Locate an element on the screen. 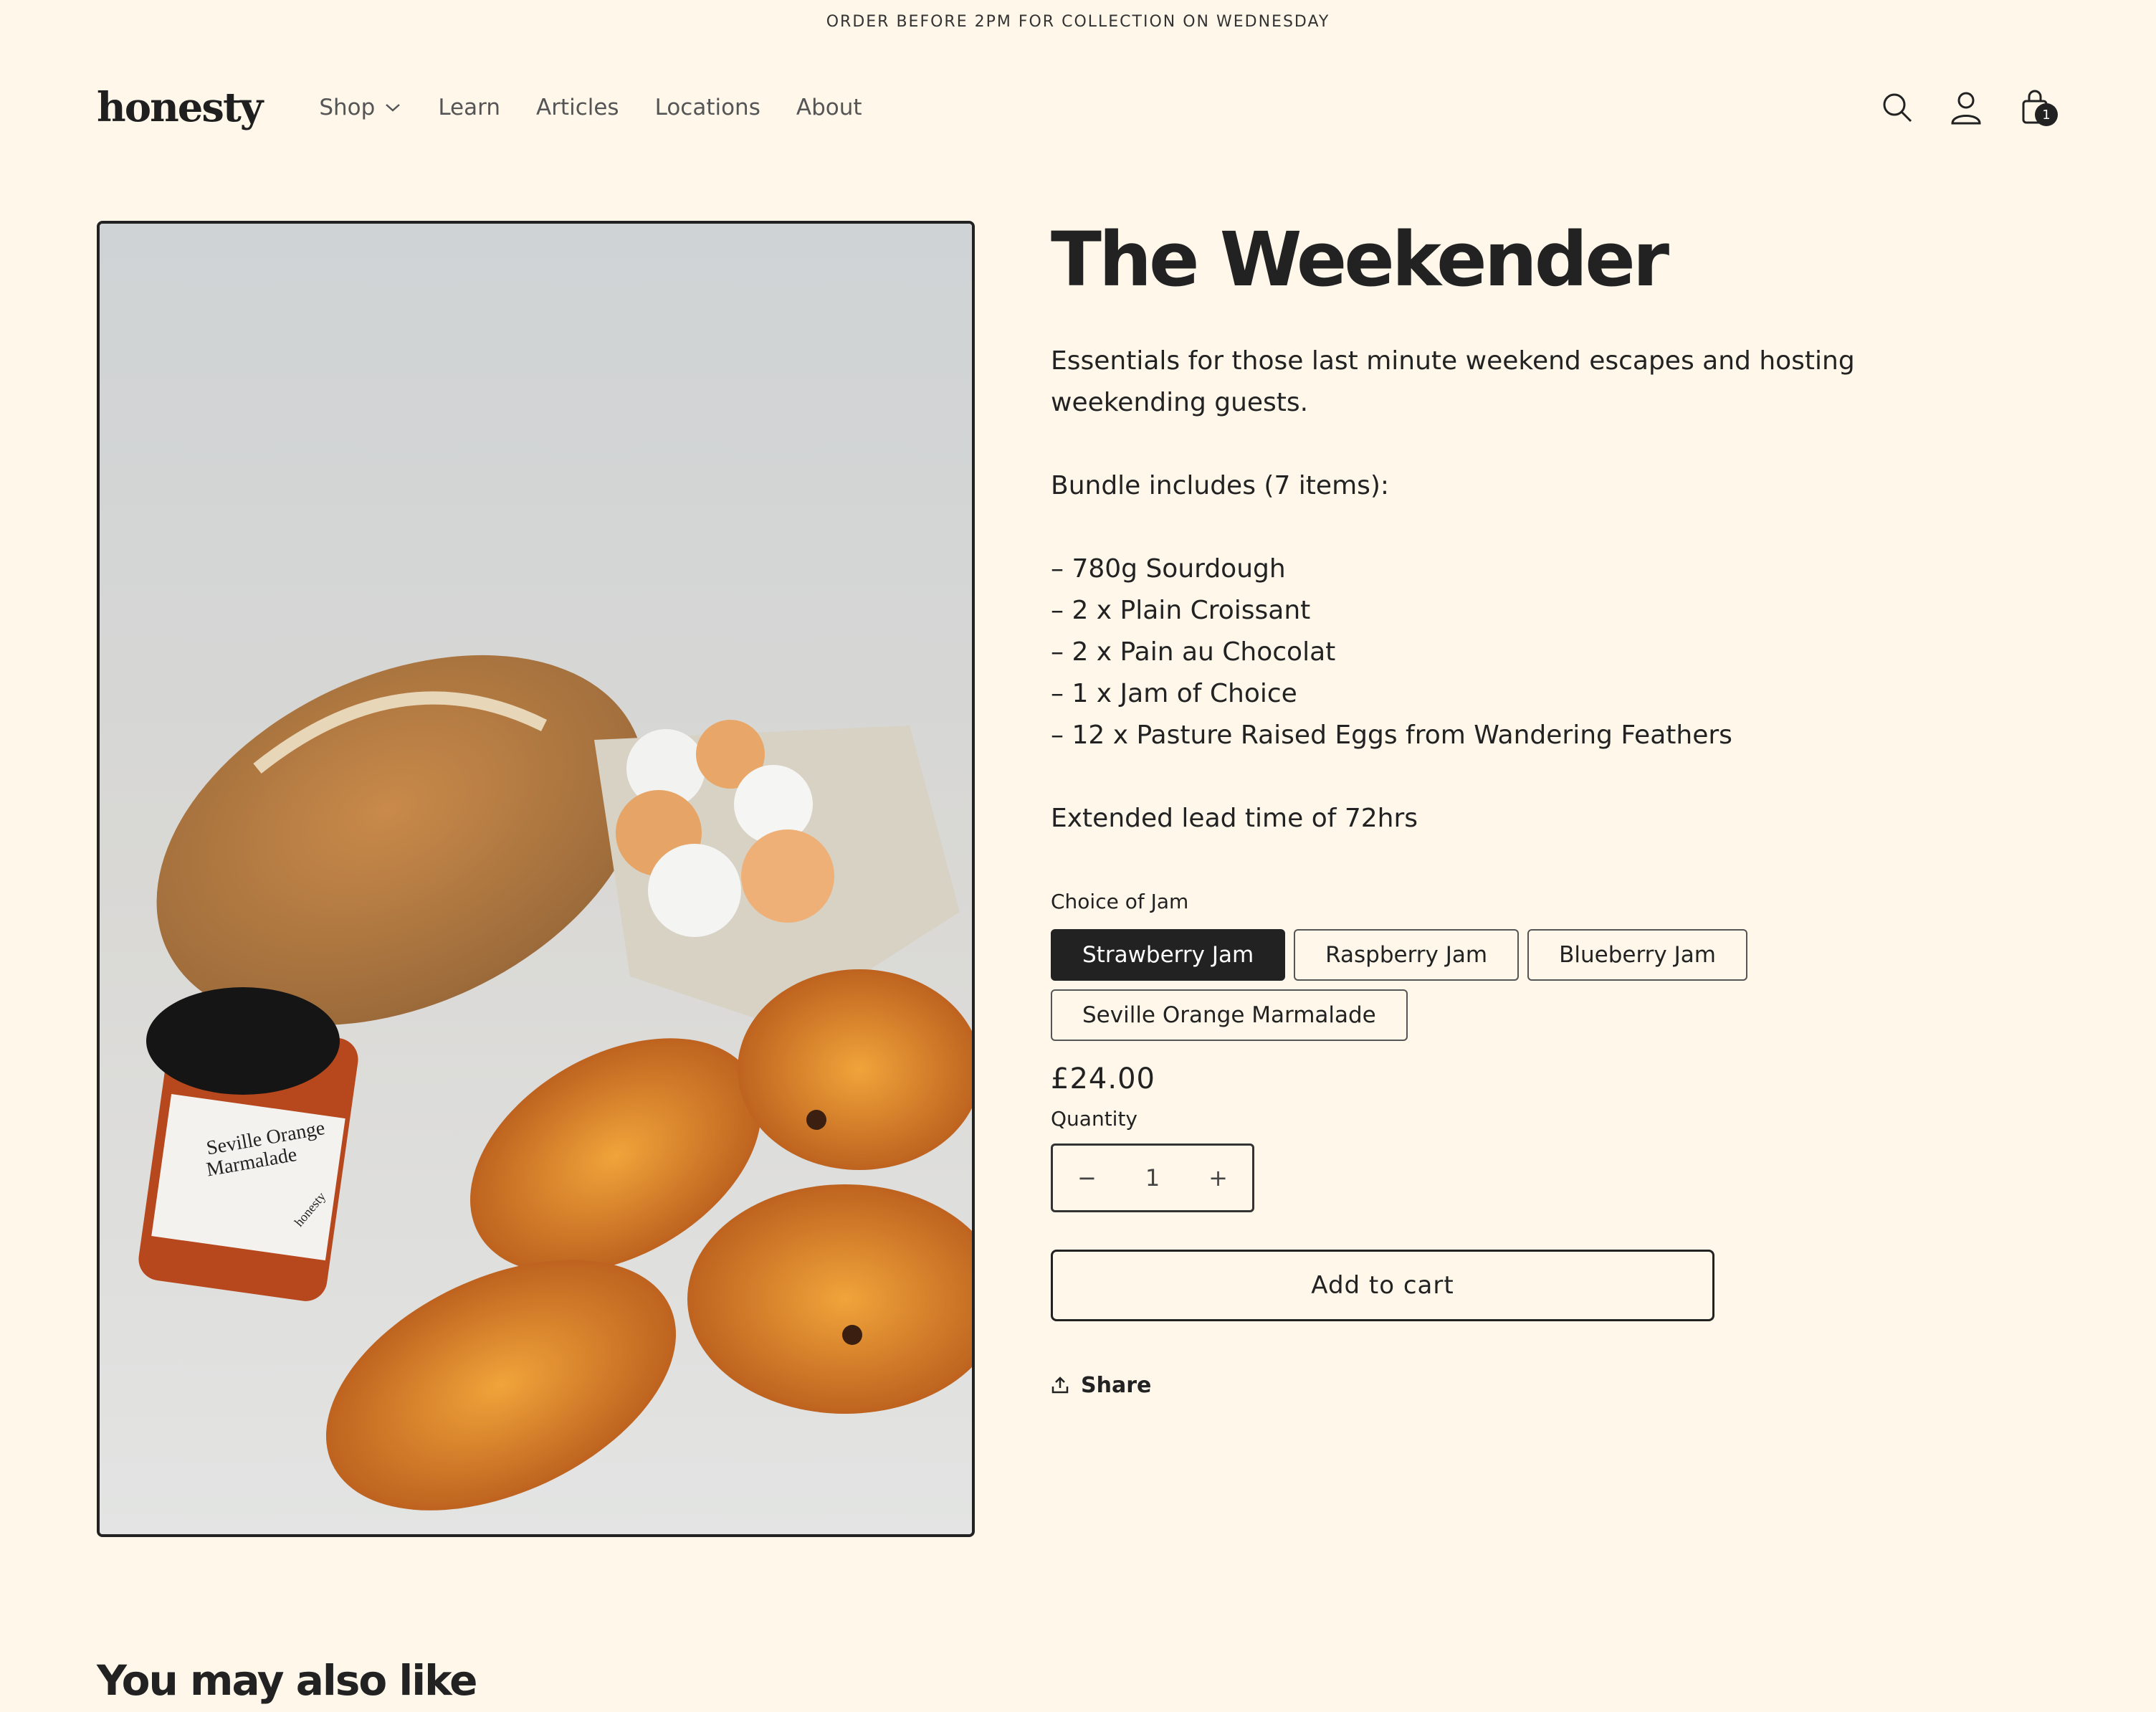  nav-about-label: About is located at coordinates (829, 107).